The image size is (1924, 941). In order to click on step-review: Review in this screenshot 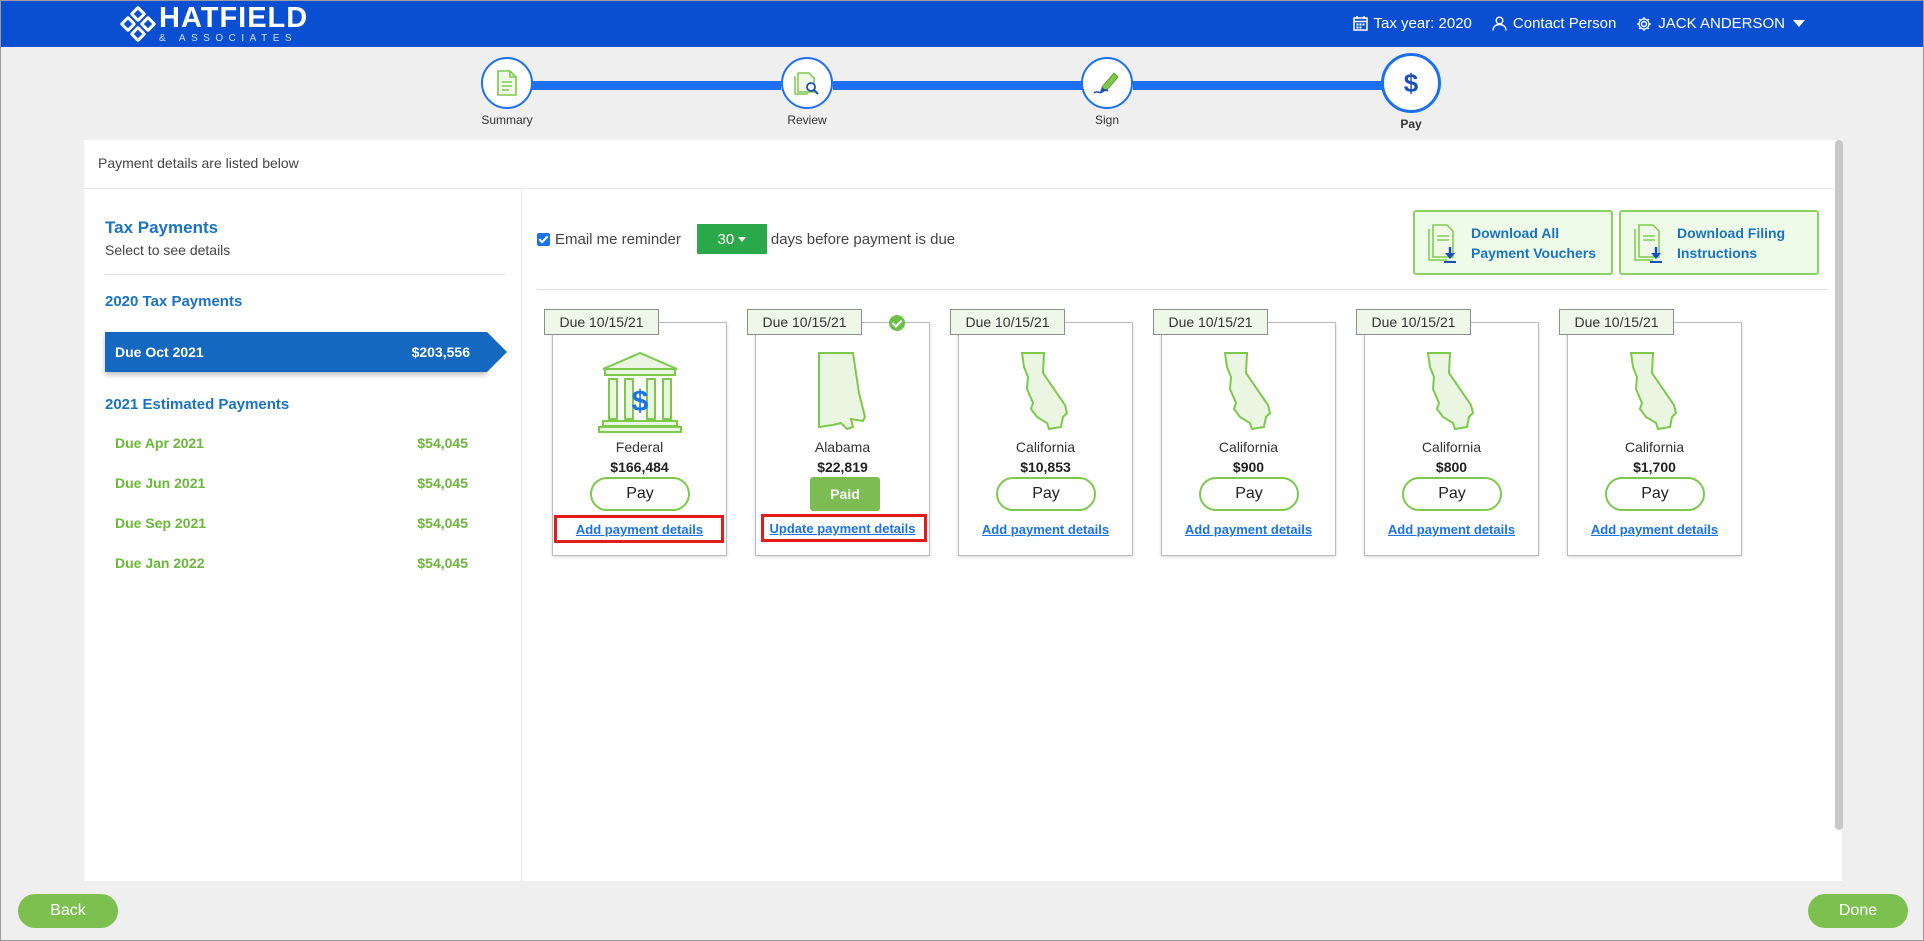, I will do `click(807, 92)`.